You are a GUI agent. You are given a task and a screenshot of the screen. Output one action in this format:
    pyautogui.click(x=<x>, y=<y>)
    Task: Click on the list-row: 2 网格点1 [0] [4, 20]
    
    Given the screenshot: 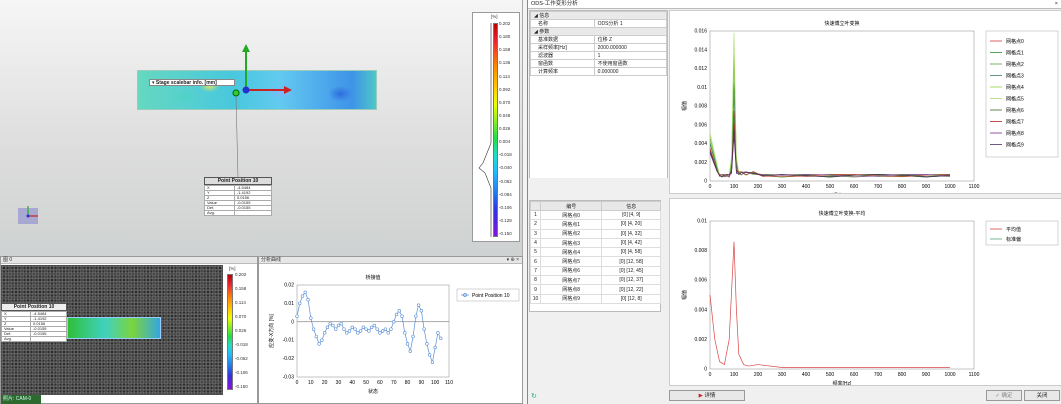 What is the action you would take?
    pyautogui.click(x=595, y=224)
    